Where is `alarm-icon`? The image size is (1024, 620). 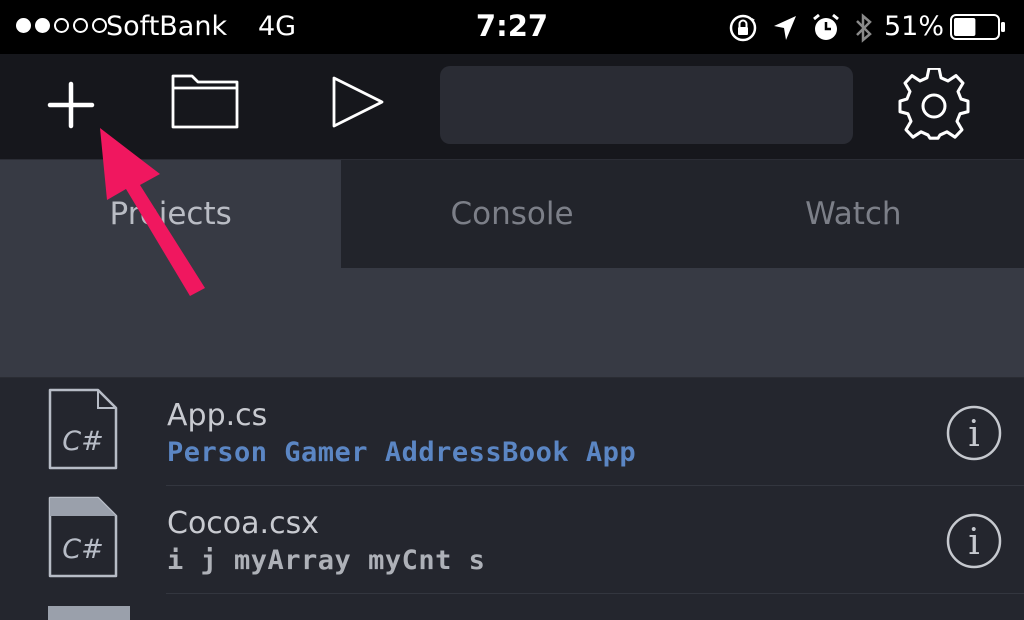
alarm-icon is located at coordinates (826, 26).